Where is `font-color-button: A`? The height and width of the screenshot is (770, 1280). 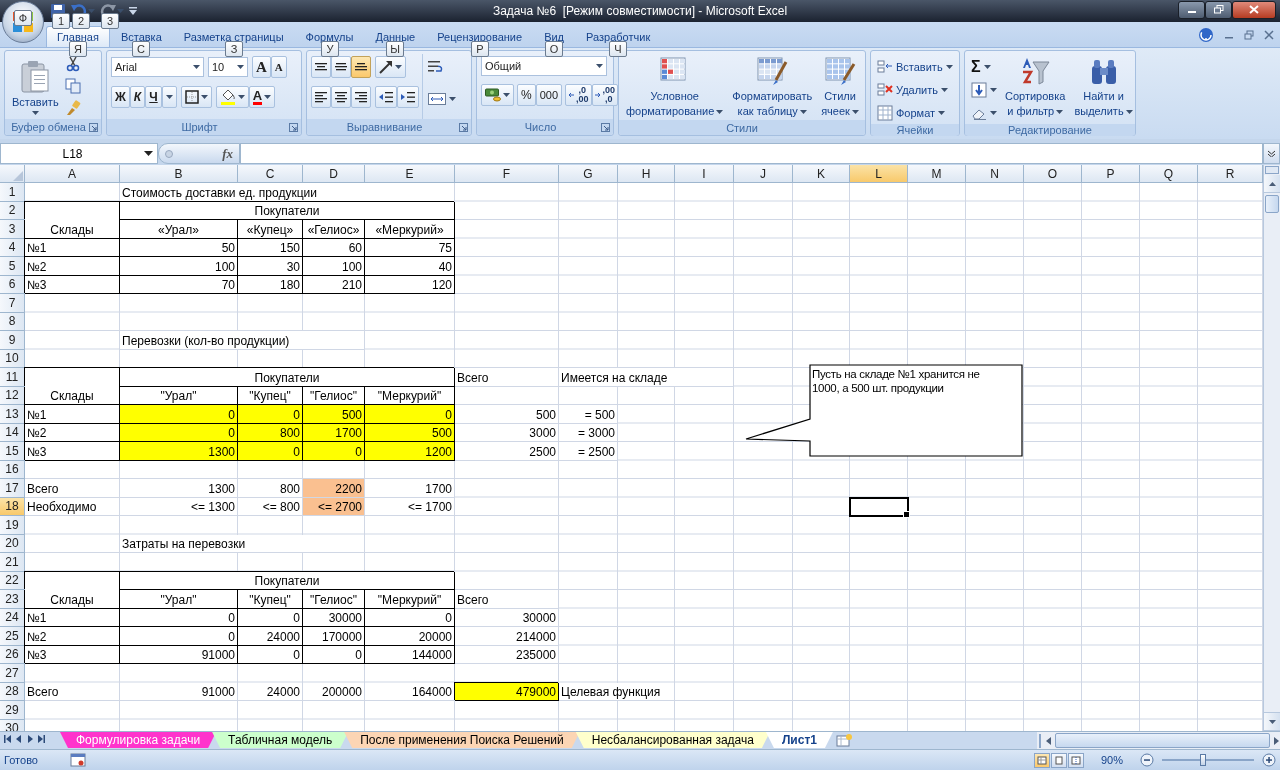
font-color-button: A is located at coordinates (262, 97).